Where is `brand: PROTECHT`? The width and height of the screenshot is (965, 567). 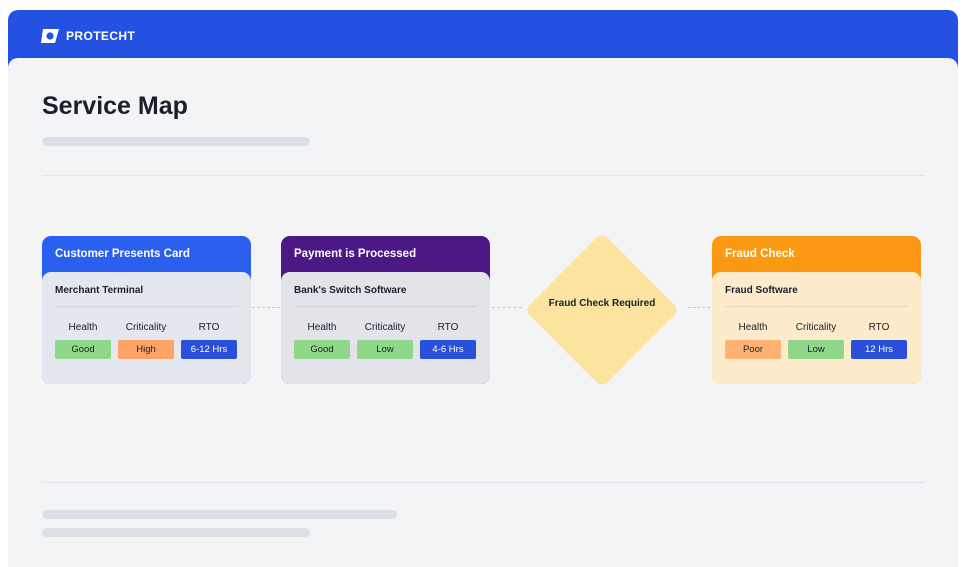
brand: PROTECHT is located at coordinates (87, 36).